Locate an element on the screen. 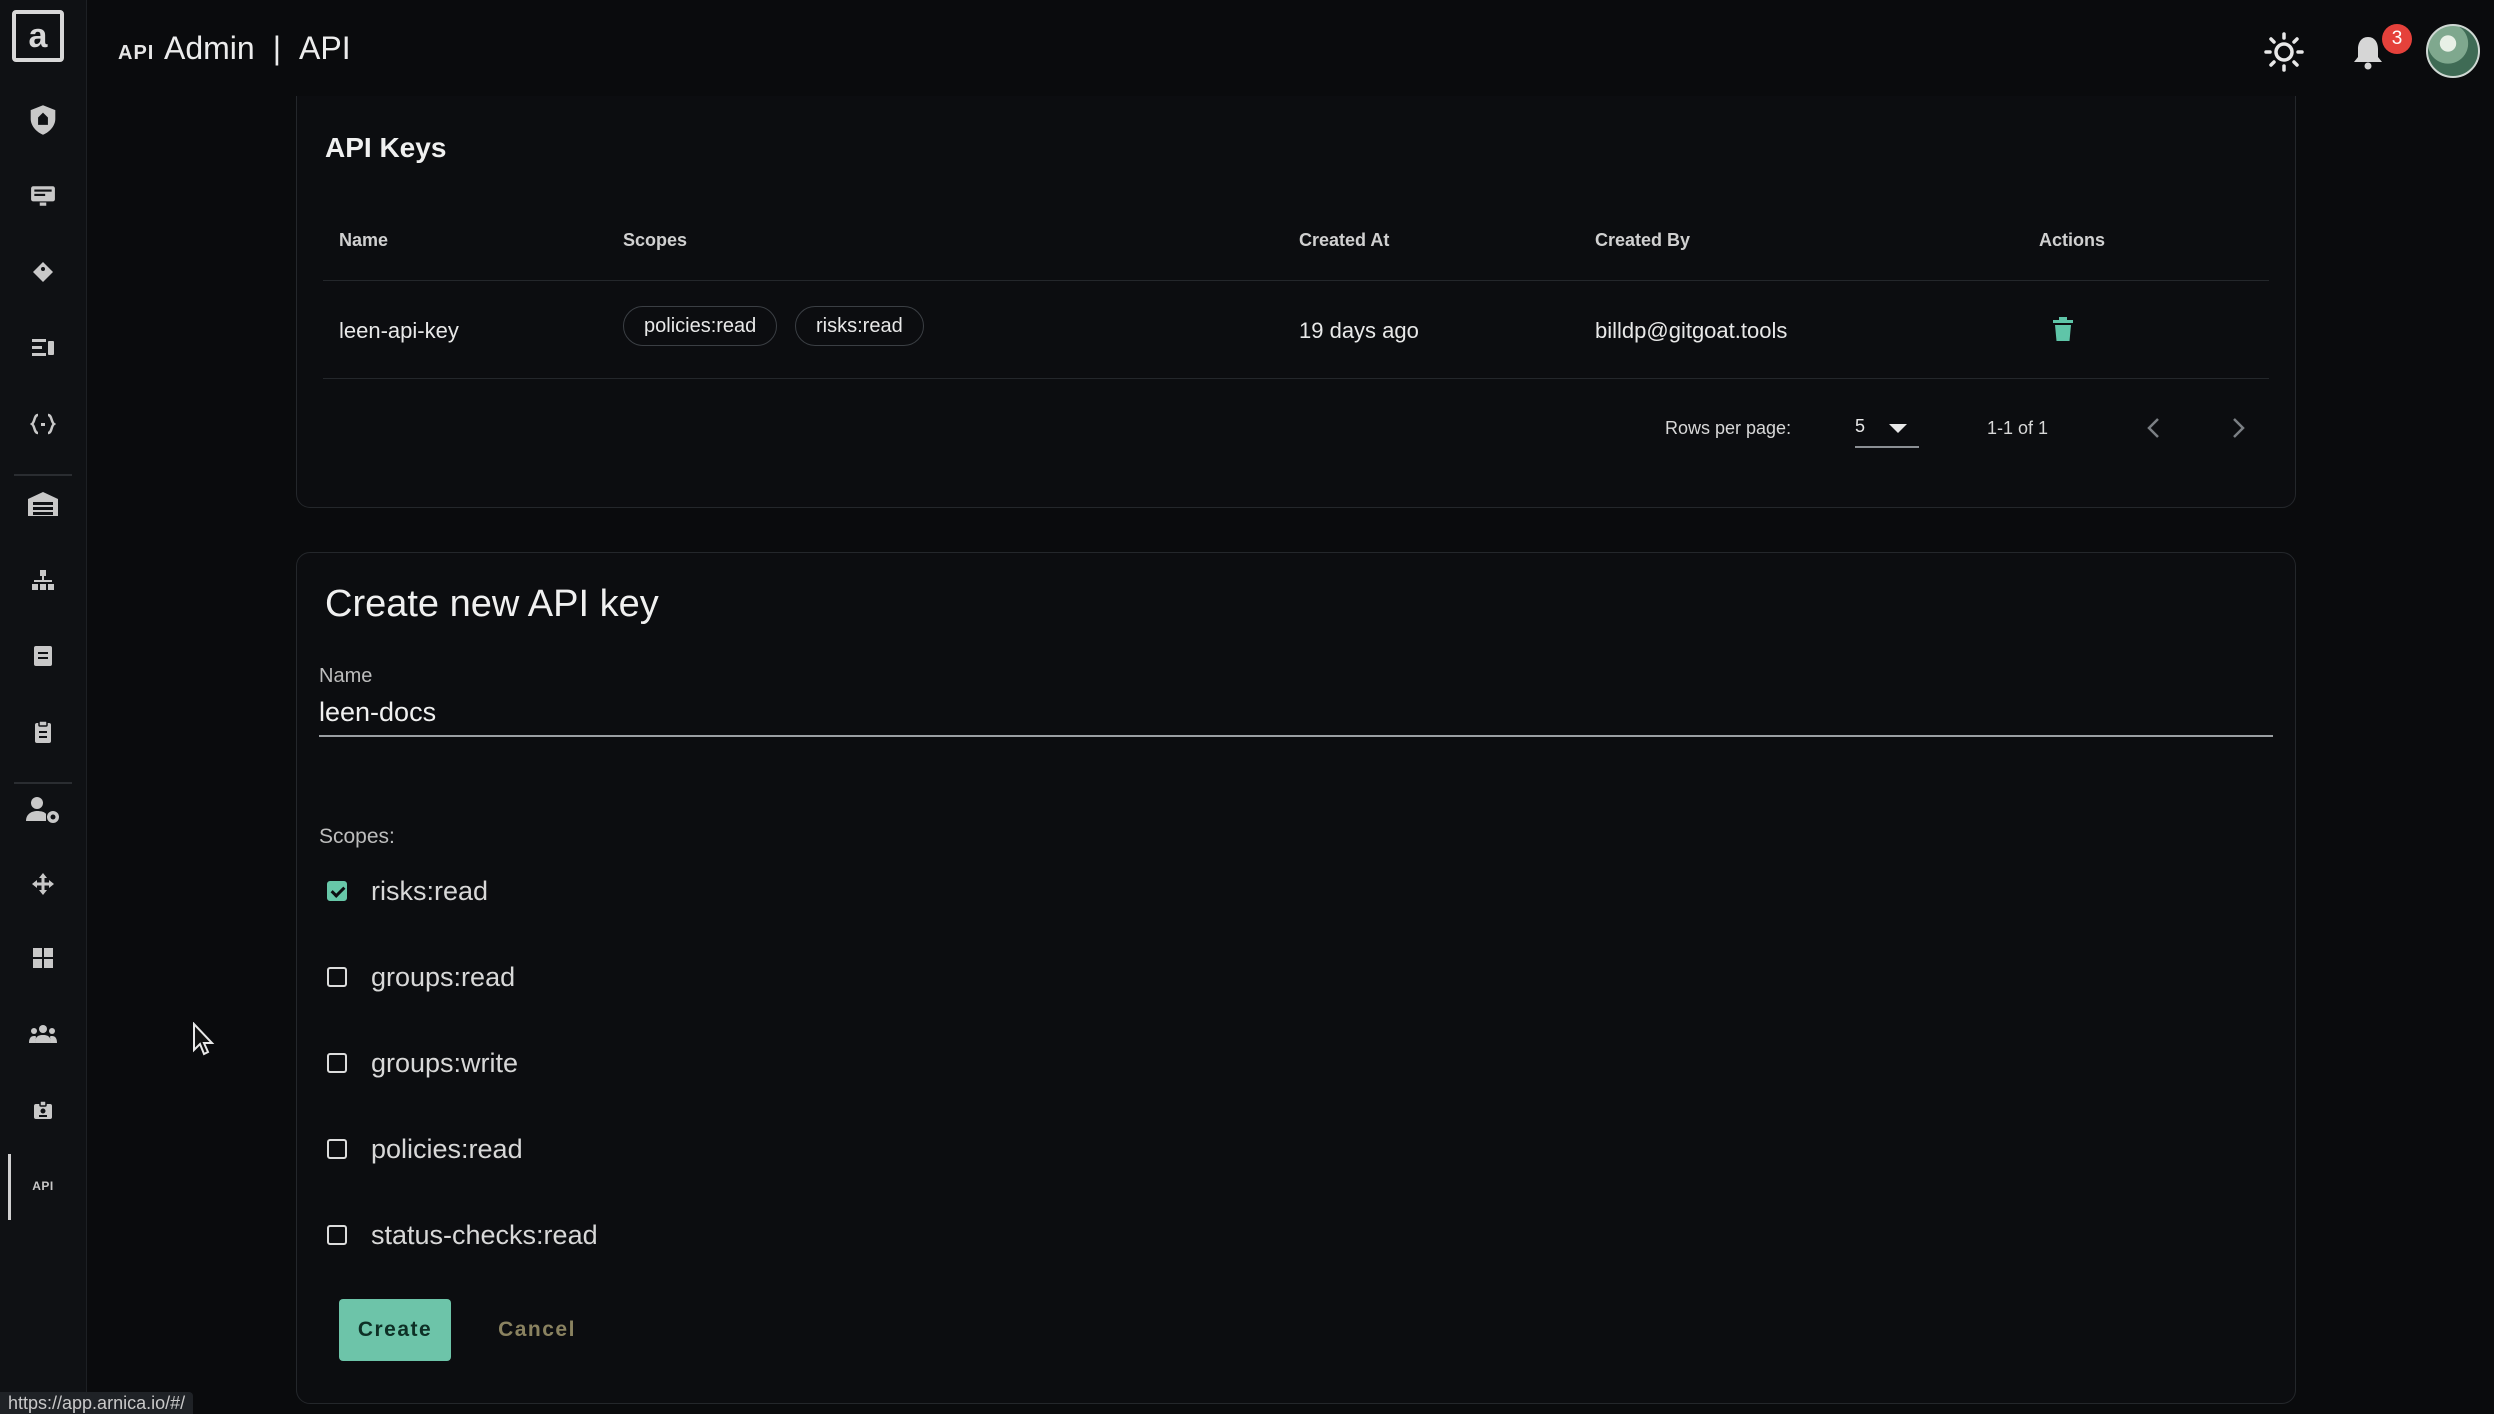 The height and width of the screenshot is (1414, 2494). user-avatar is located at coordinates (2453, 51).